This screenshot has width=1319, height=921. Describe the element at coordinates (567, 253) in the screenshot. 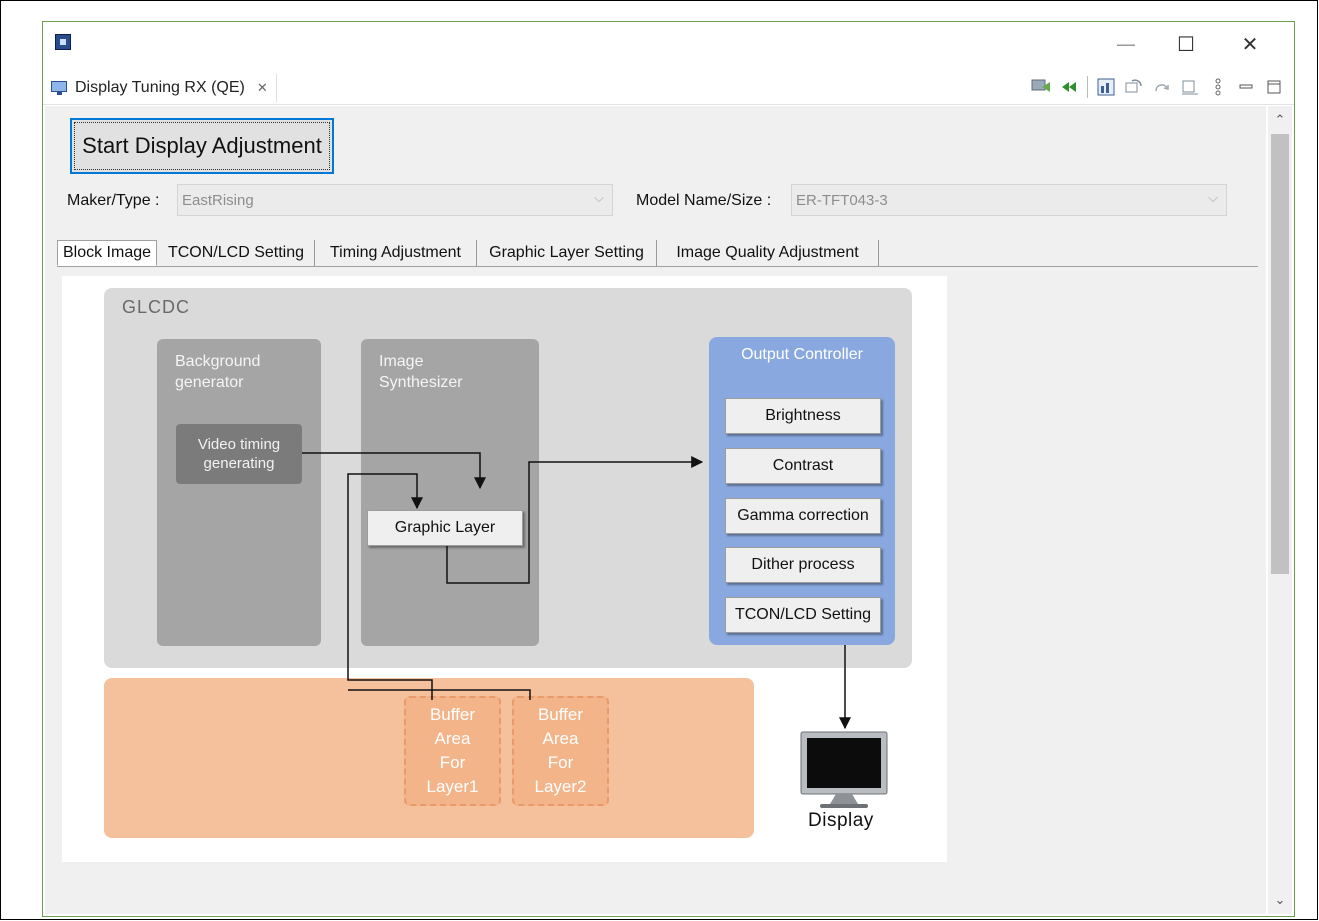

I see `tab-graphic-layer-setting: Graphic Layer Setting` at that location.